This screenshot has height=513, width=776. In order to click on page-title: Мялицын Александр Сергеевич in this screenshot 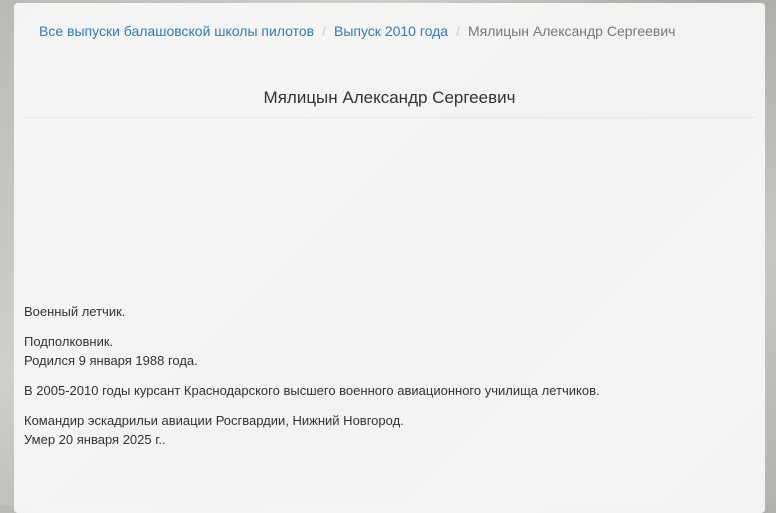, I will do `click(389, 97)`.